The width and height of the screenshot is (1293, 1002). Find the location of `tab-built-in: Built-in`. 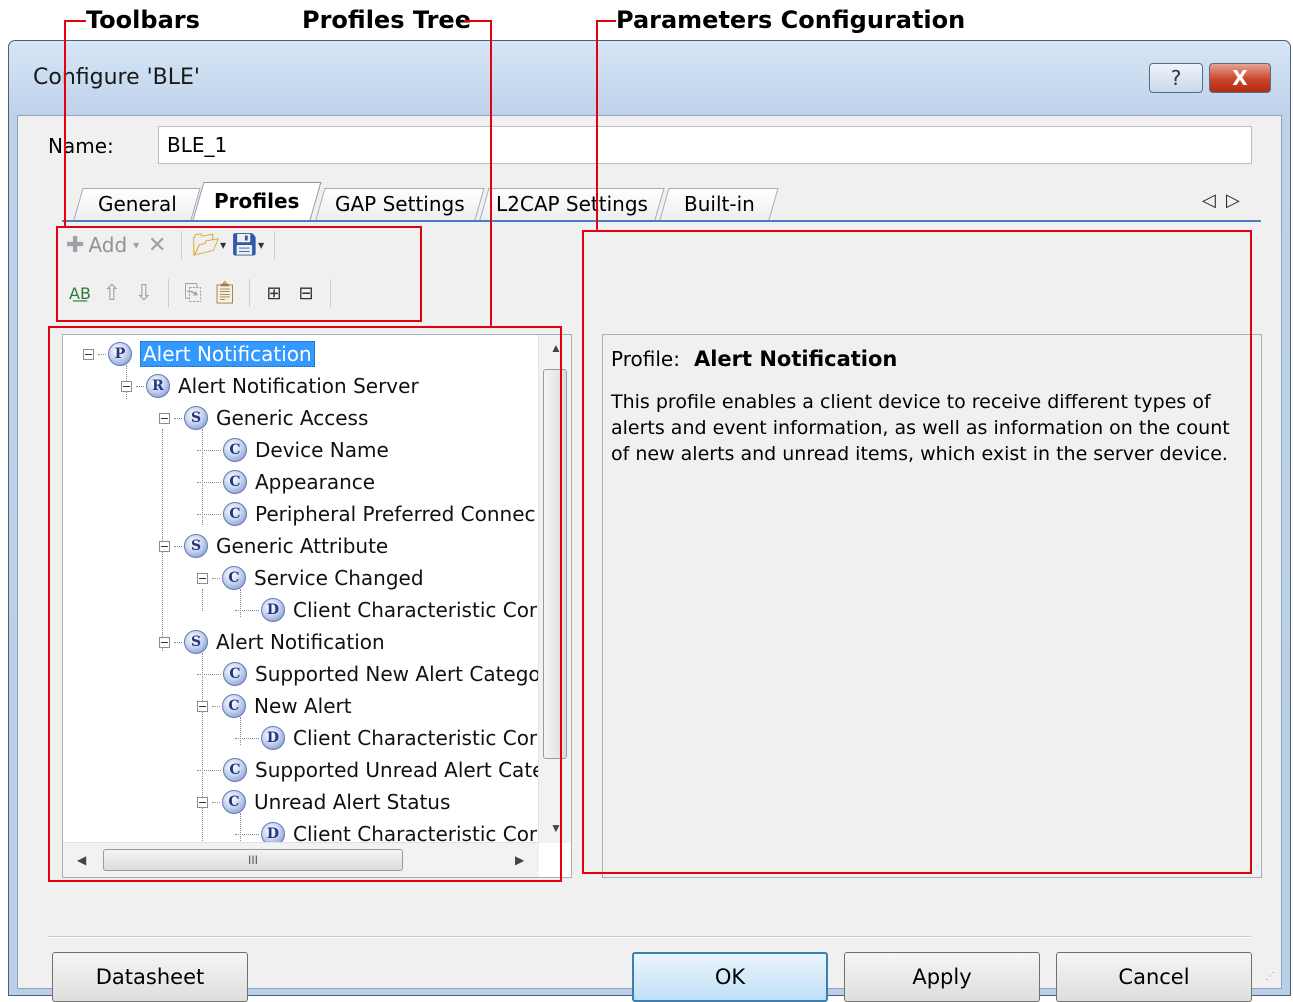

tab-built-in: Built-in is located at coordinates (719, 204).